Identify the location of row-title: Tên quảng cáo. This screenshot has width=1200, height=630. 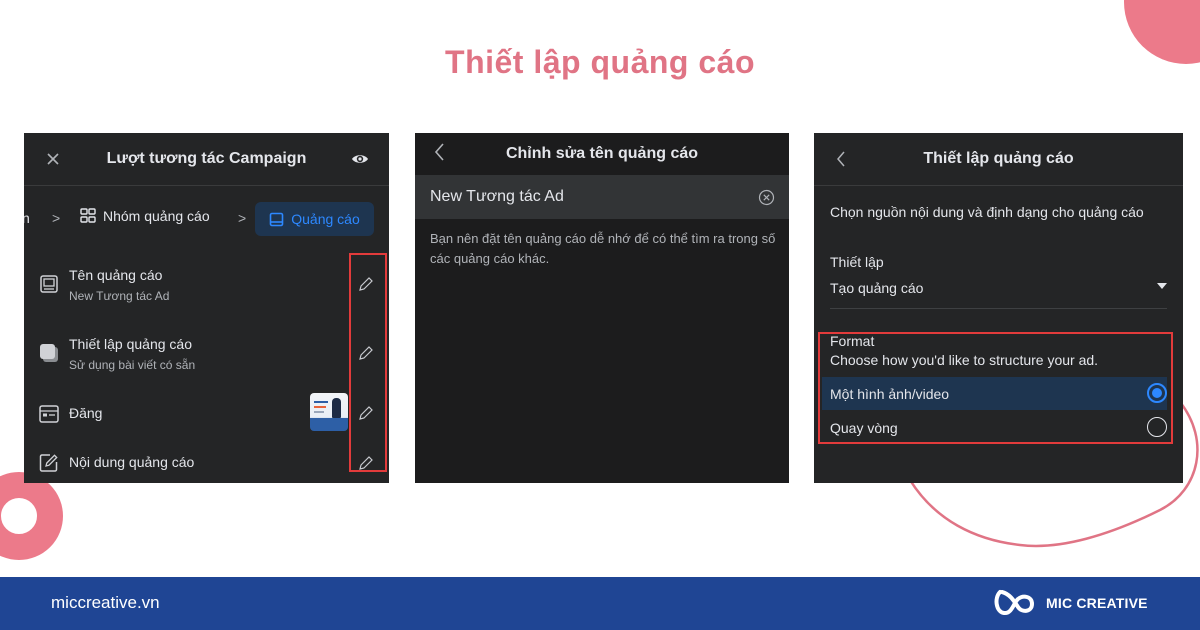
(116, 275).